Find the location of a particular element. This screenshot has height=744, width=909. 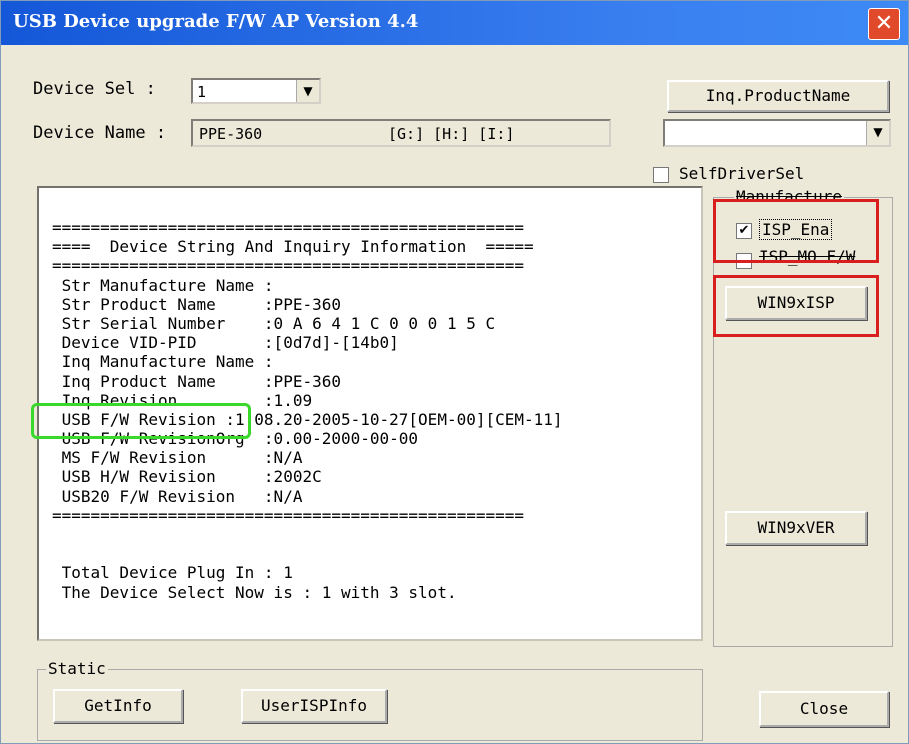

console-line: Inq Product Name :PPE-360 is located at coordinates (196, 381).